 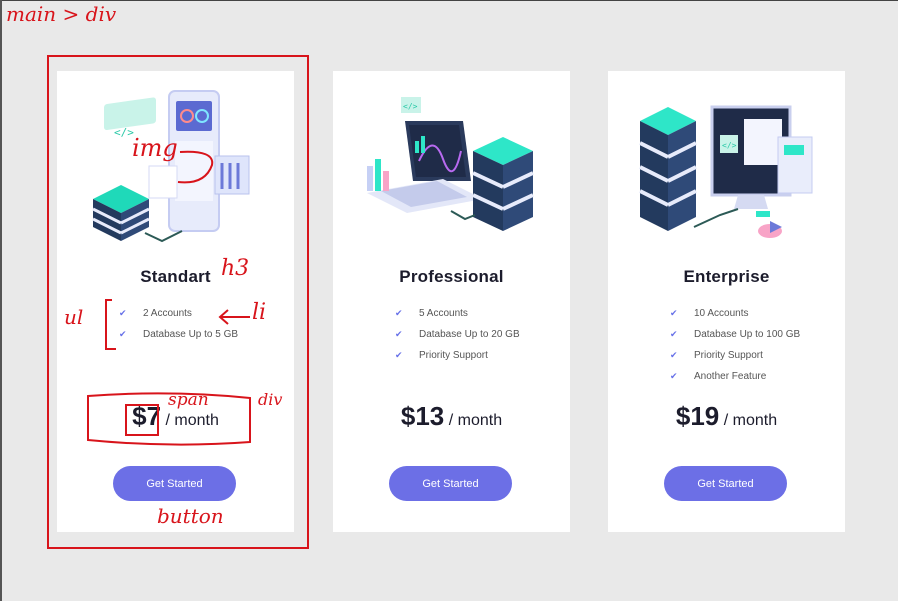 What do you see at coordinates (1, 300) in the screenshot?
I see `window-border-left` at bounding box center [1, 300].